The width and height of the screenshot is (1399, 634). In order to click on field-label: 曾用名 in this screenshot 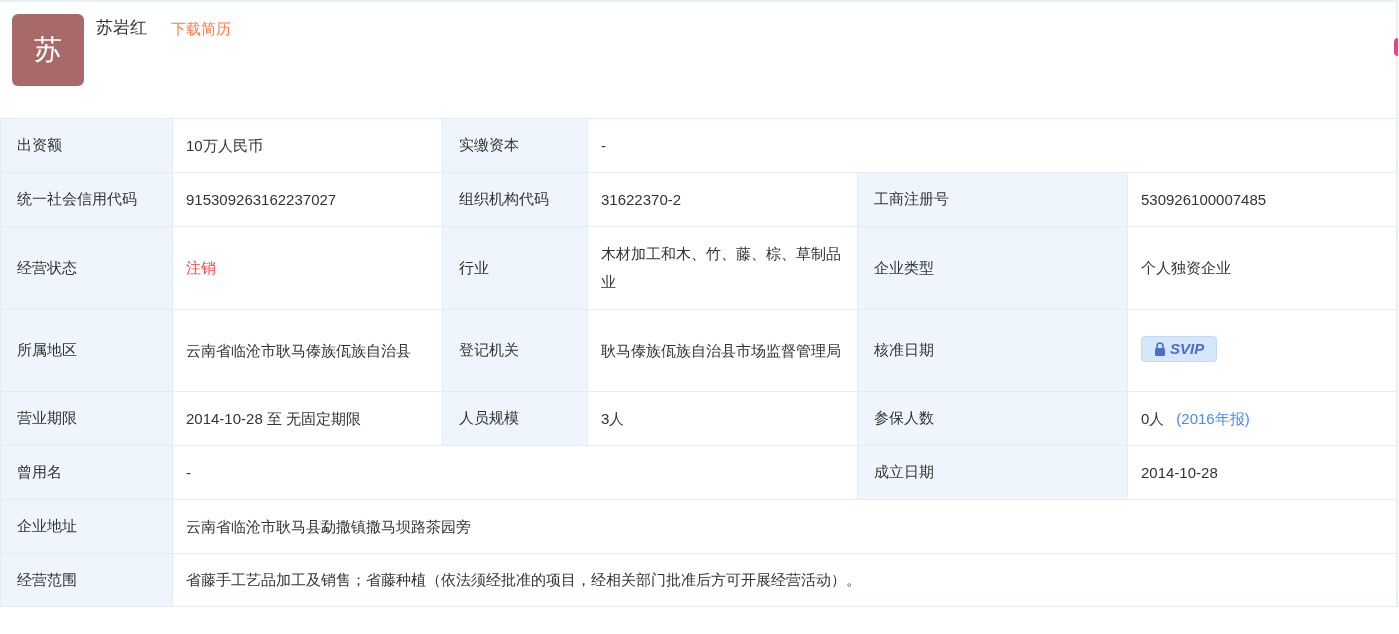, I will do `click(39, 472)`.